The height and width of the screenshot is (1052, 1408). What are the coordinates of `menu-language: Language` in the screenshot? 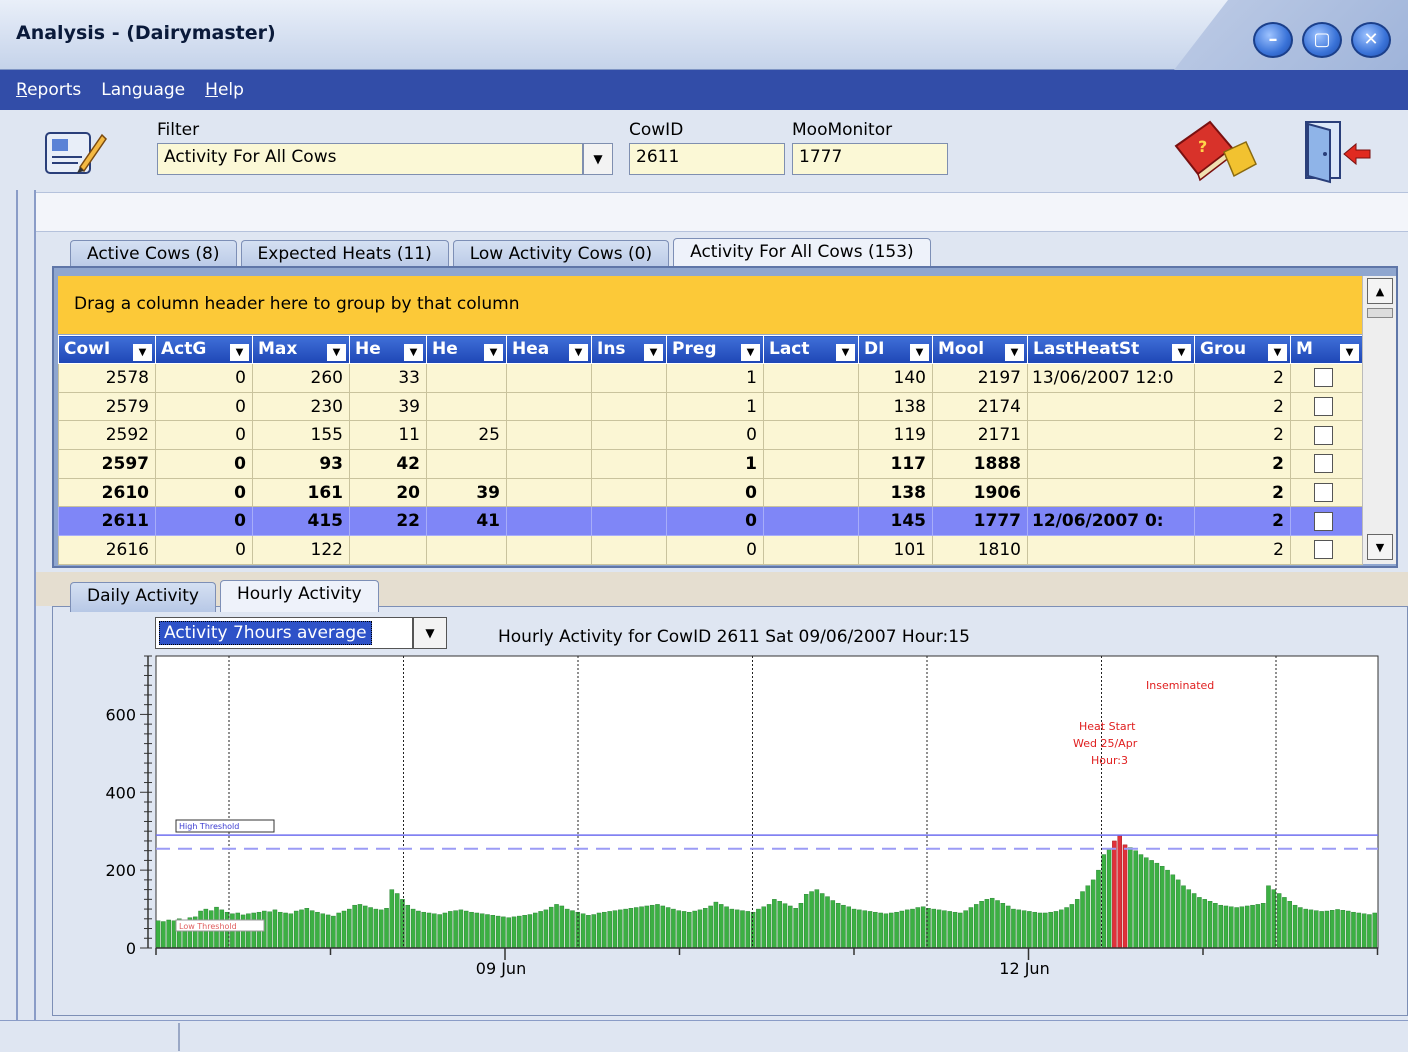 It's located at (143, 90).